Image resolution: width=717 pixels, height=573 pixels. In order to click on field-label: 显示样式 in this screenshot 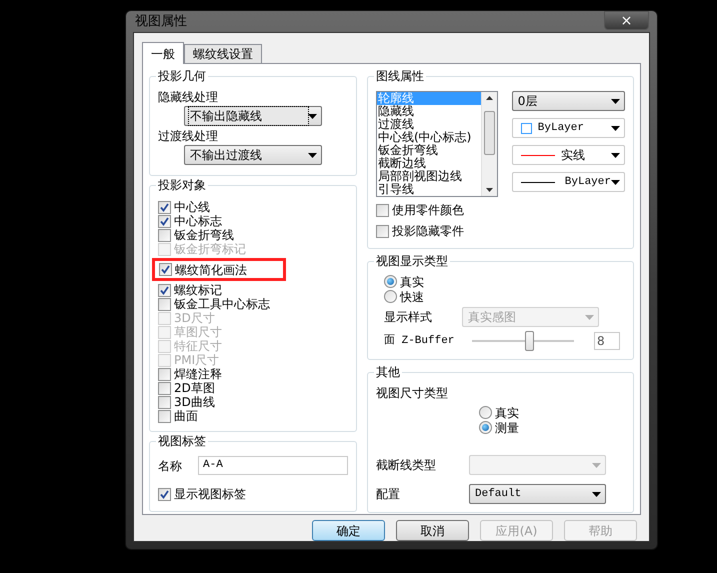, I will do `click(408, 317)`.